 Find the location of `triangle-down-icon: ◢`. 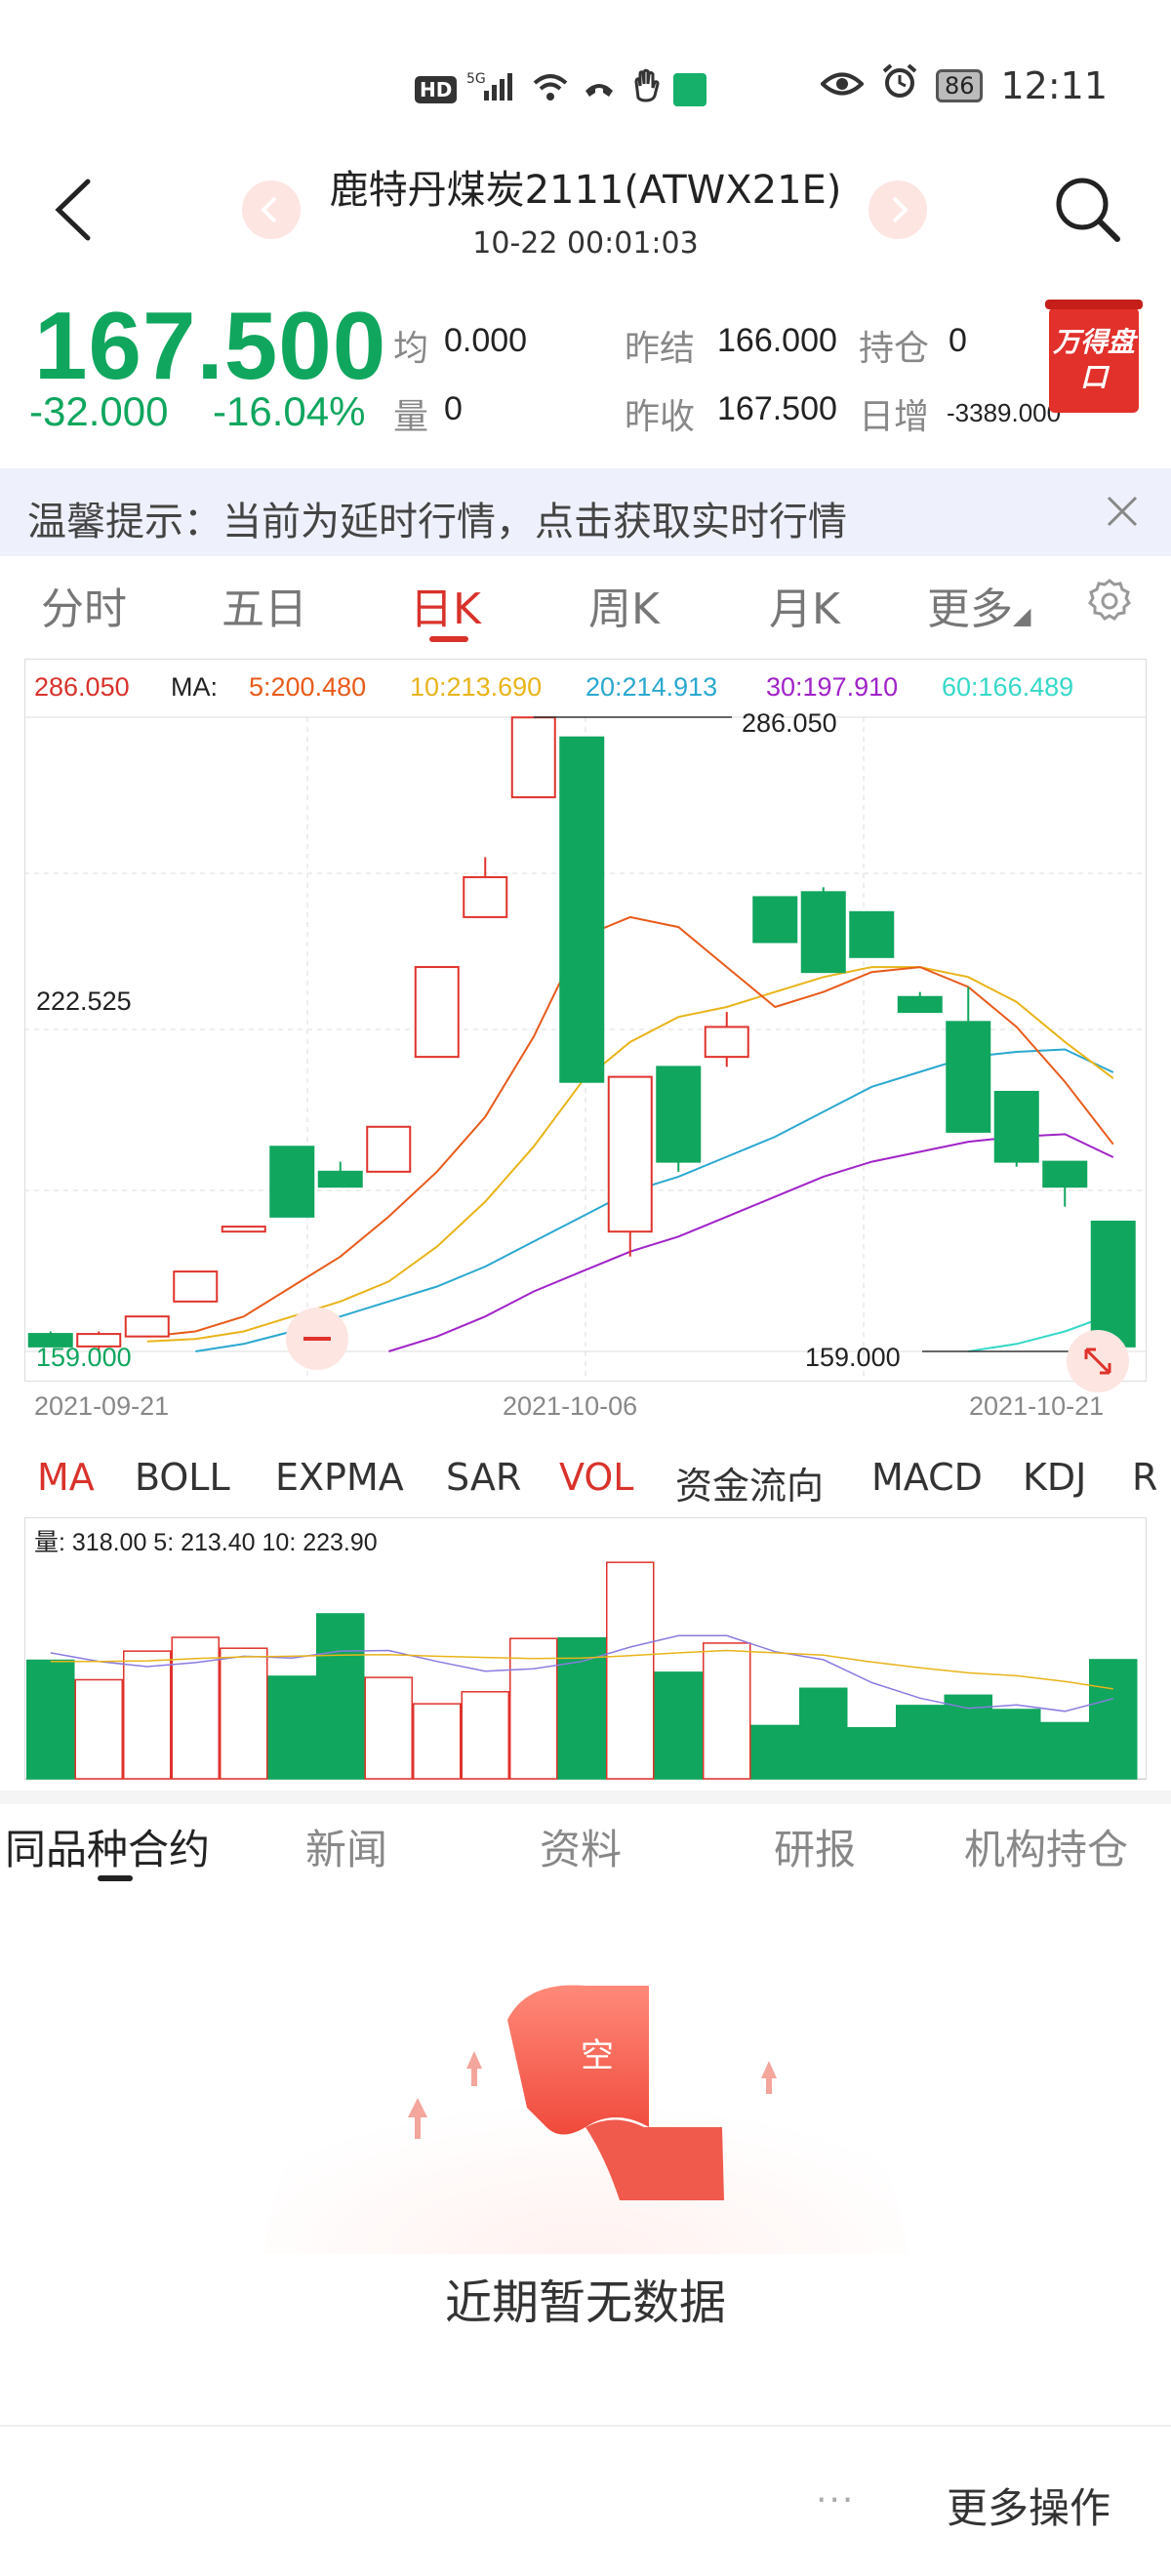

triangle-down-icon: ◢ is located at coordinates (1022, 615).